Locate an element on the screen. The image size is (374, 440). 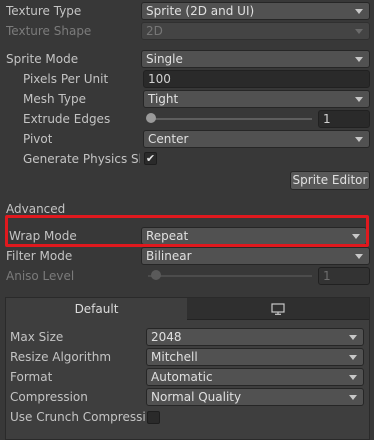
generate-physics-shape-label: Generate Physics Sha is located at coordinates (81, 159).